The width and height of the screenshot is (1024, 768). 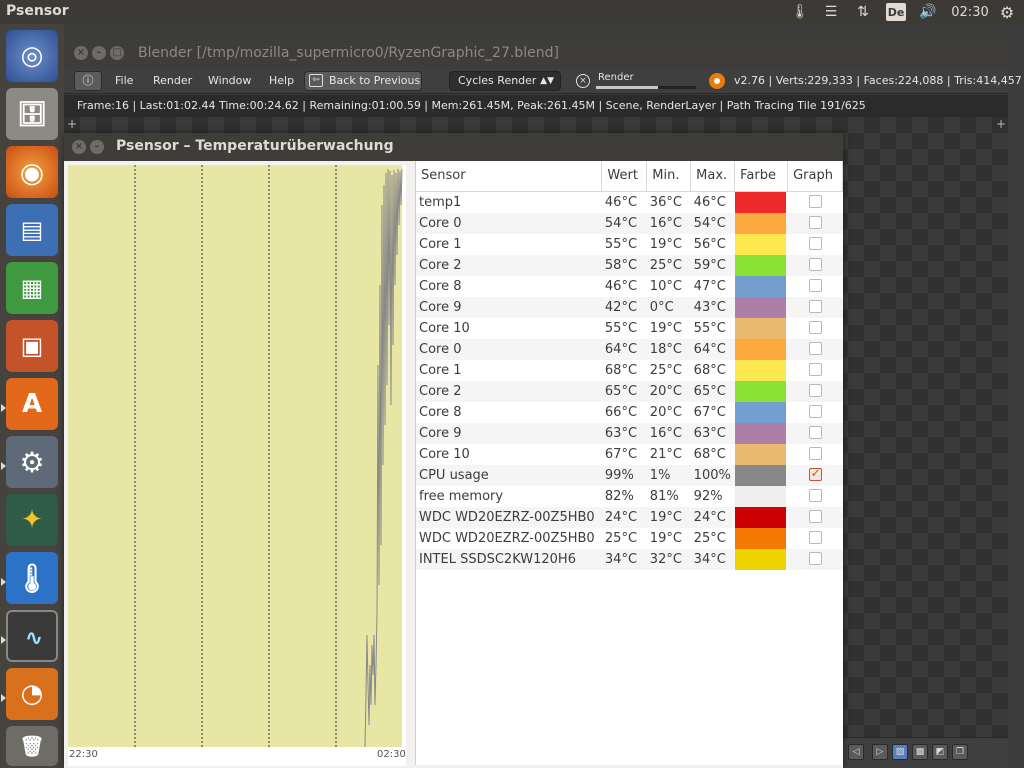 What do you see at coordinates (940, 752) in the screenshot?
I see `draw-channels-z-icon: ◩` at bounding box center [940, 752].